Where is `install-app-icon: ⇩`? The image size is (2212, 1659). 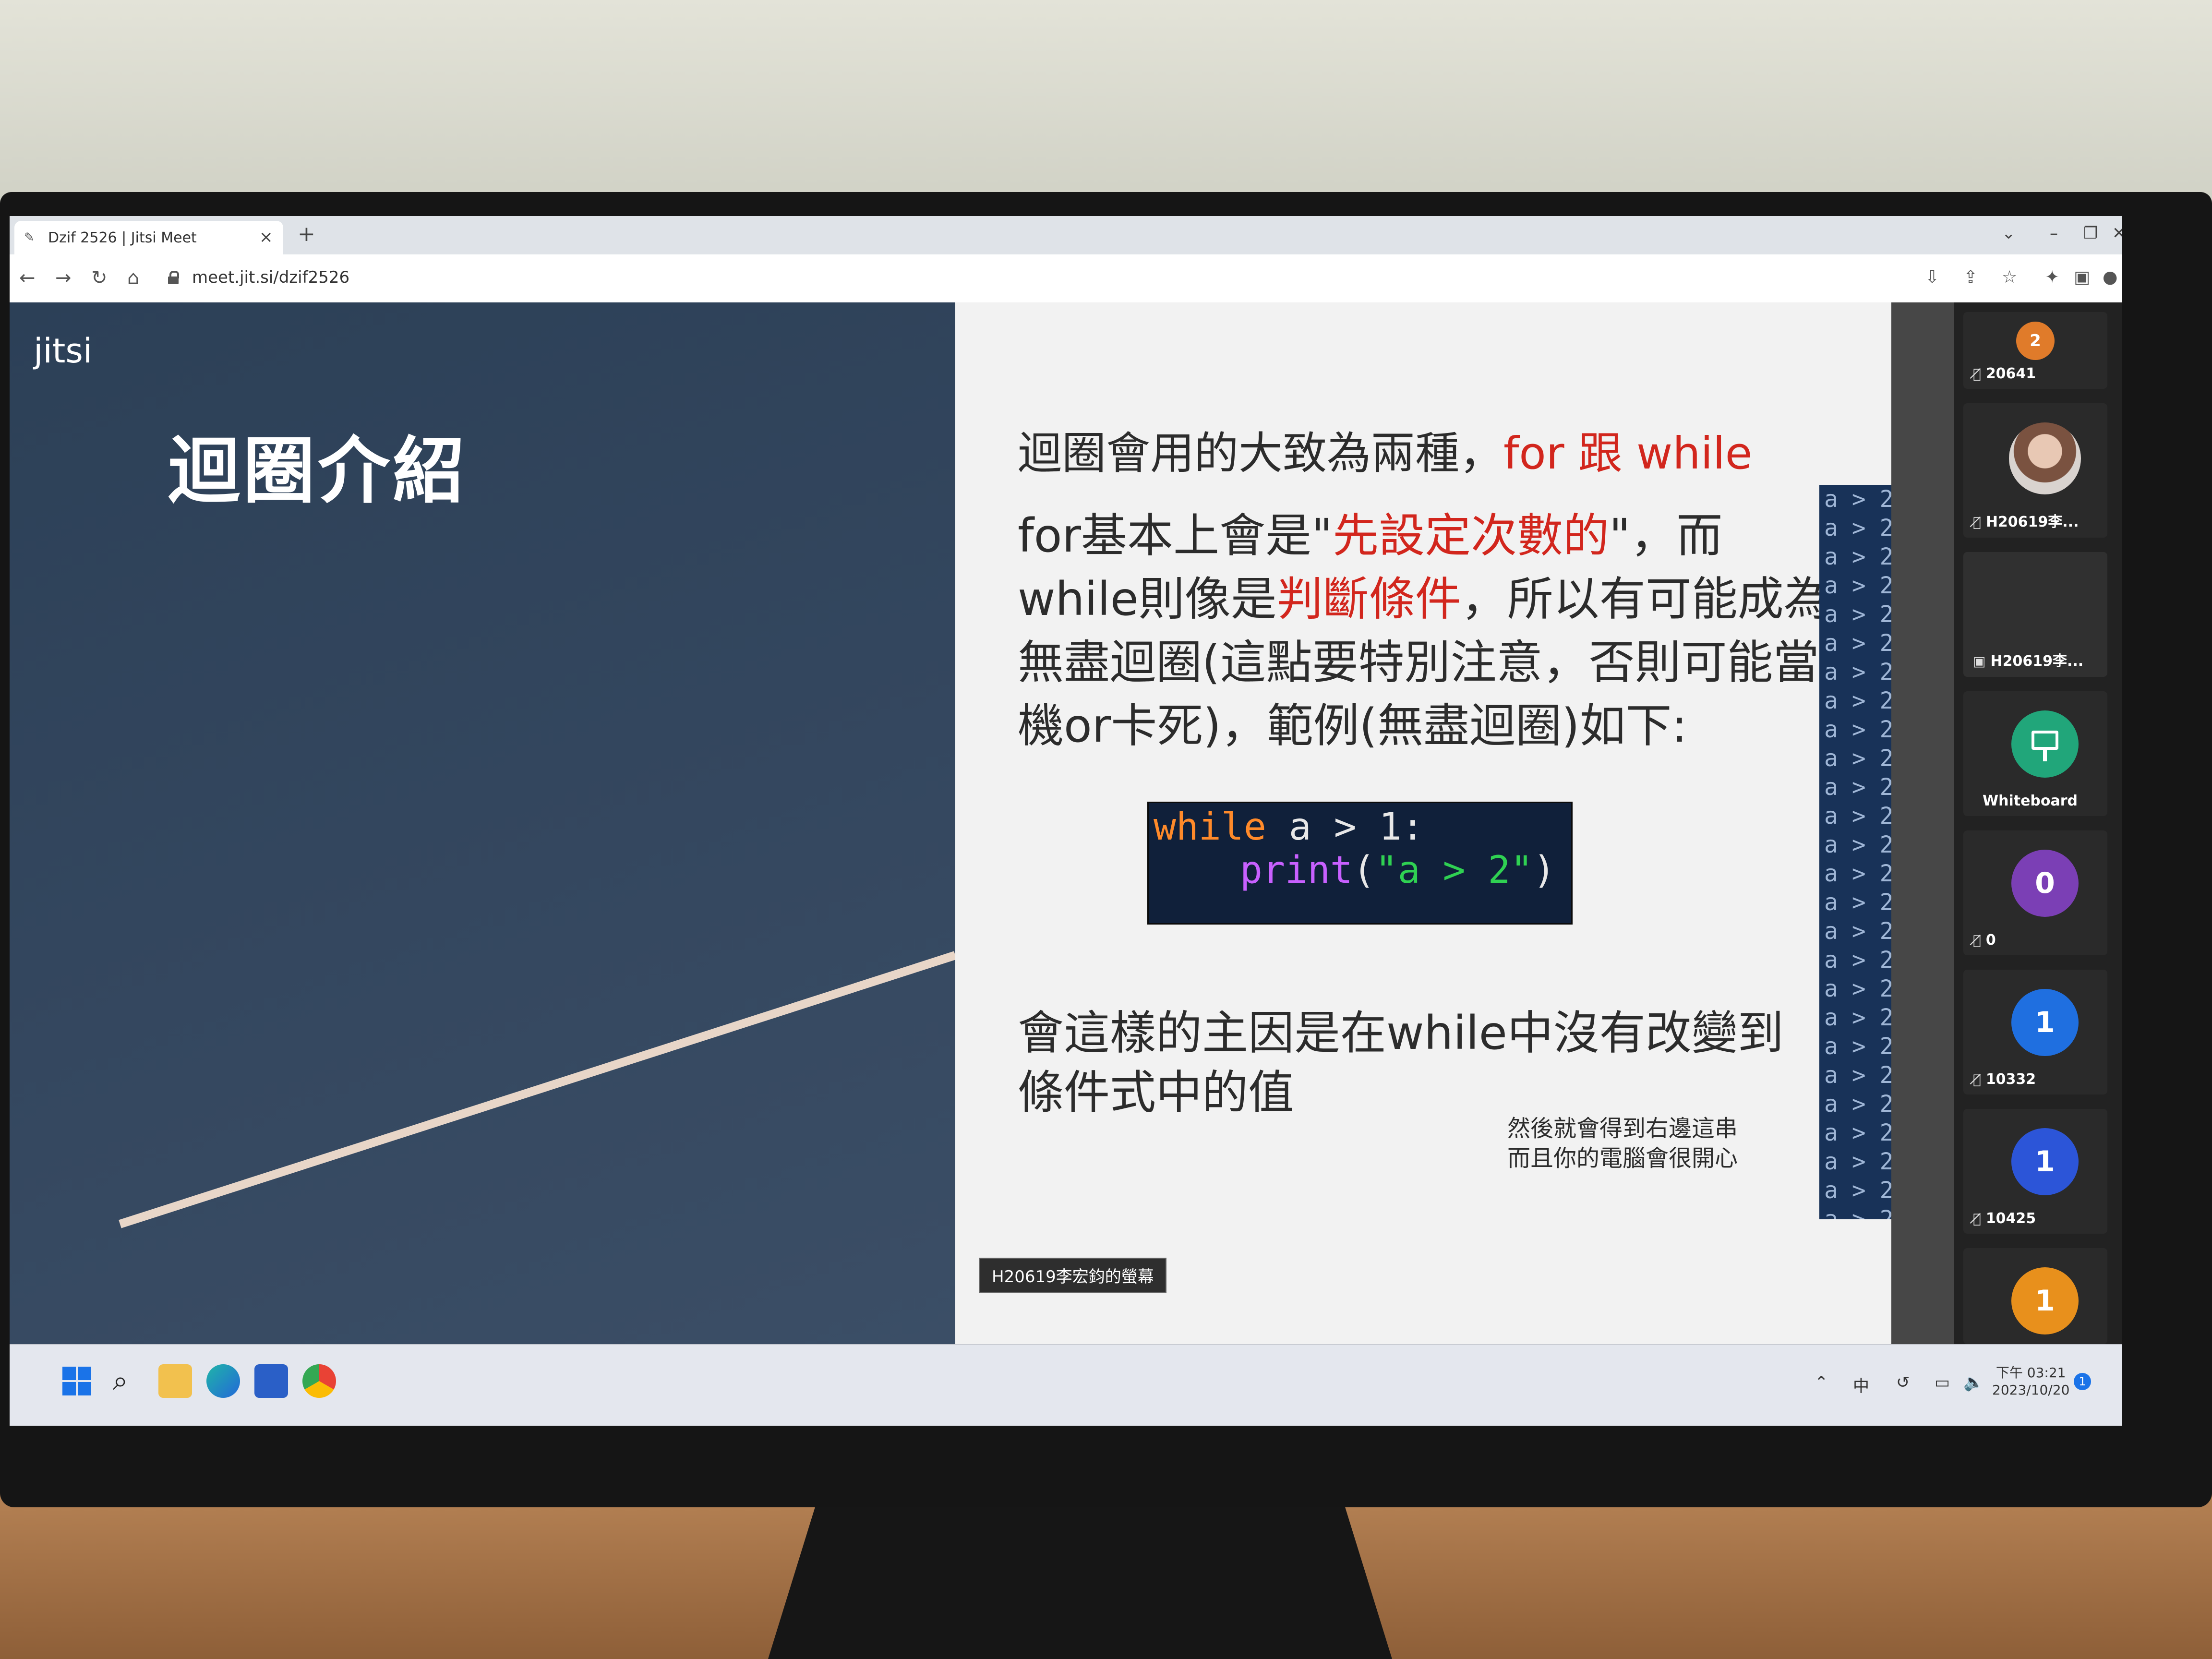 install-app-icon: ⇩ is located at coordinates (1932, 278).